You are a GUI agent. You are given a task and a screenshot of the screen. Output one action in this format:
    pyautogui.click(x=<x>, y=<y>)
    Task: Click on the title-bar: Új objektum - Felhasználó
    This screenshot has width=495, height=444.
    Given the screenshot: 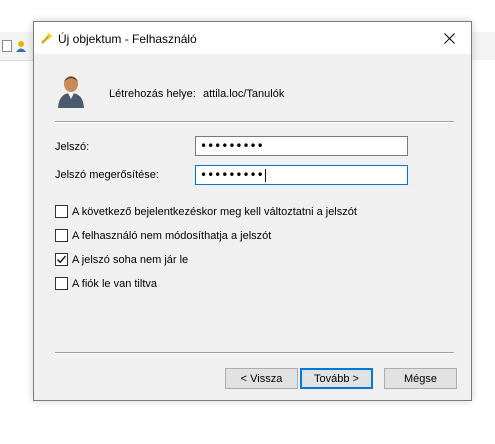 What is the action you would take?
    pyautogui.click(x=252, y=38)
    